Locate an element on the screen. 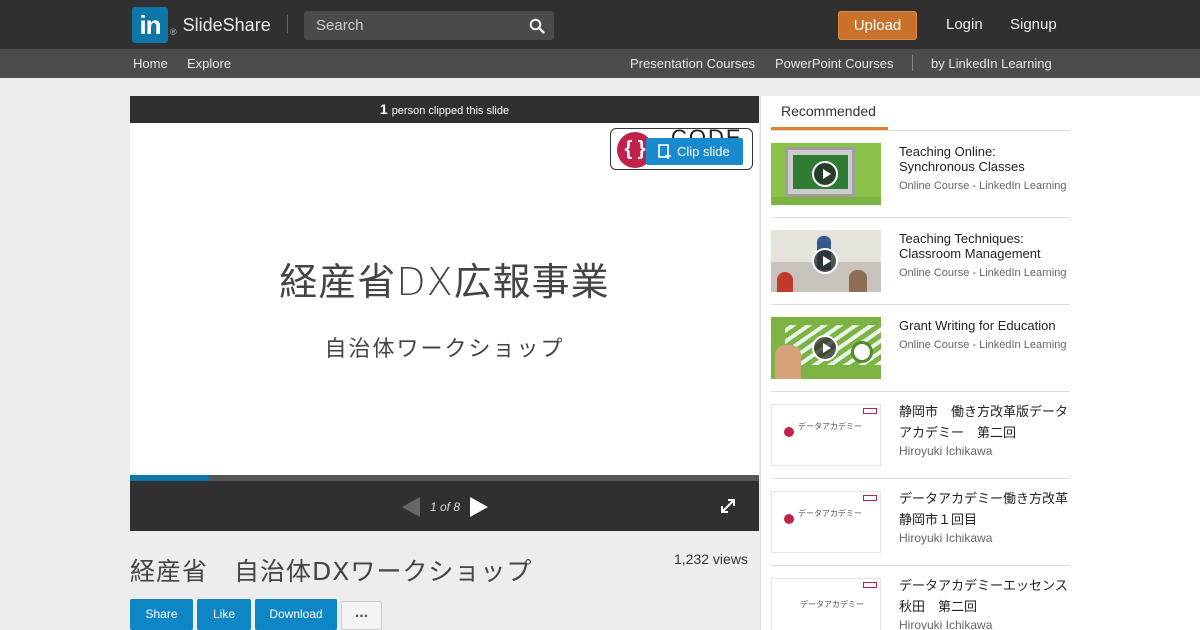 The height and width of the screenshot is (630, 1200). brand-name: SlideShare is located at coordinates (226, 24).